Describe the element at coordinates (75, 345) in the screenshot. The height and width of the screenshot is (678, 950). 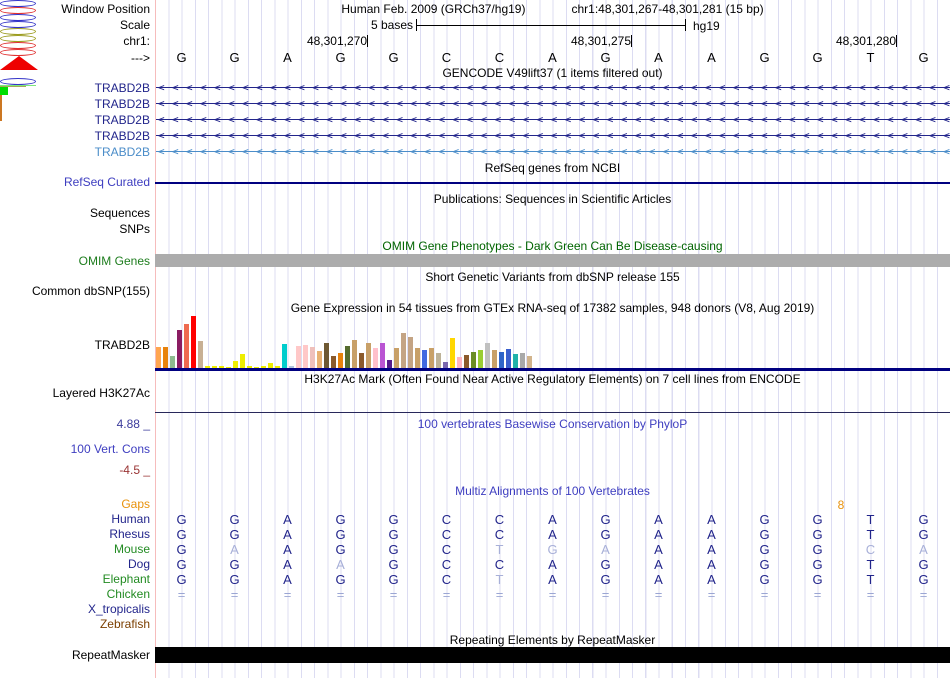
I see `track-label-gtex-trabd2b: TRABD2B` at that location.